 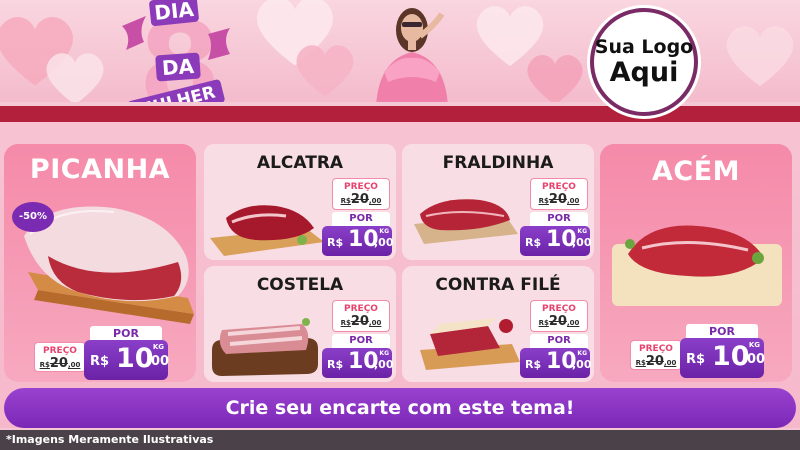 I want to click on product-card-alcatra: ALCATRA PREÇO R$20,00 POR R$ 10 ,00 KG, so click(x=300, y=202).